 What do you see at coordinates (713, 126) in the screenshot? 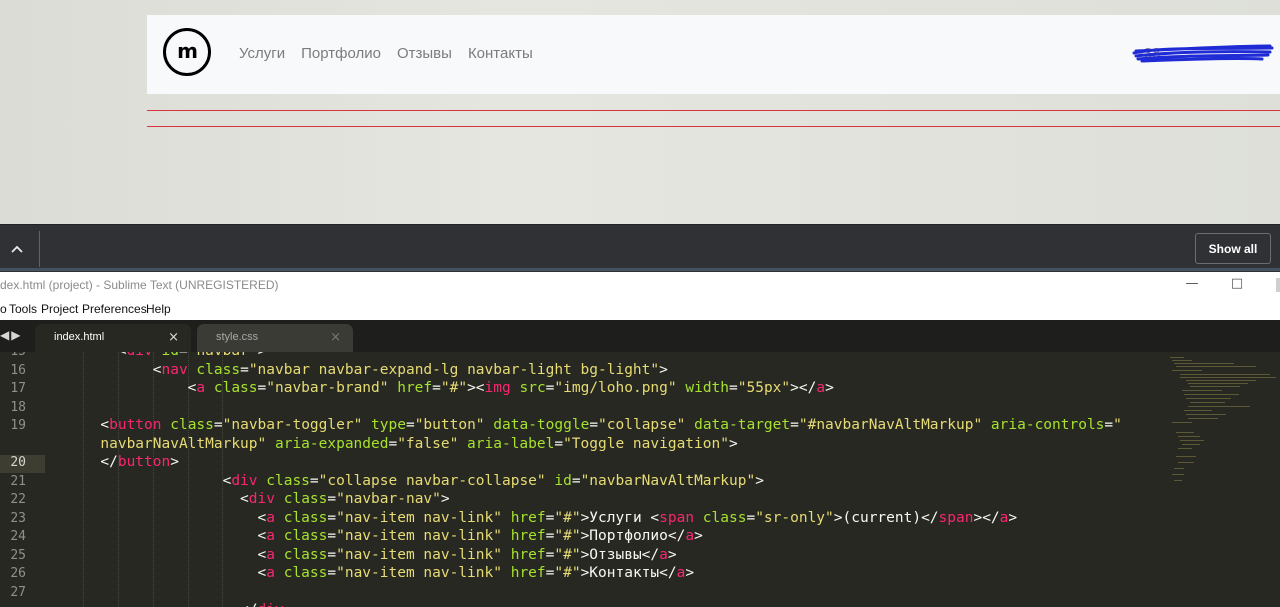
I see `red-rule-bottom` at bounding box center [713, 126].